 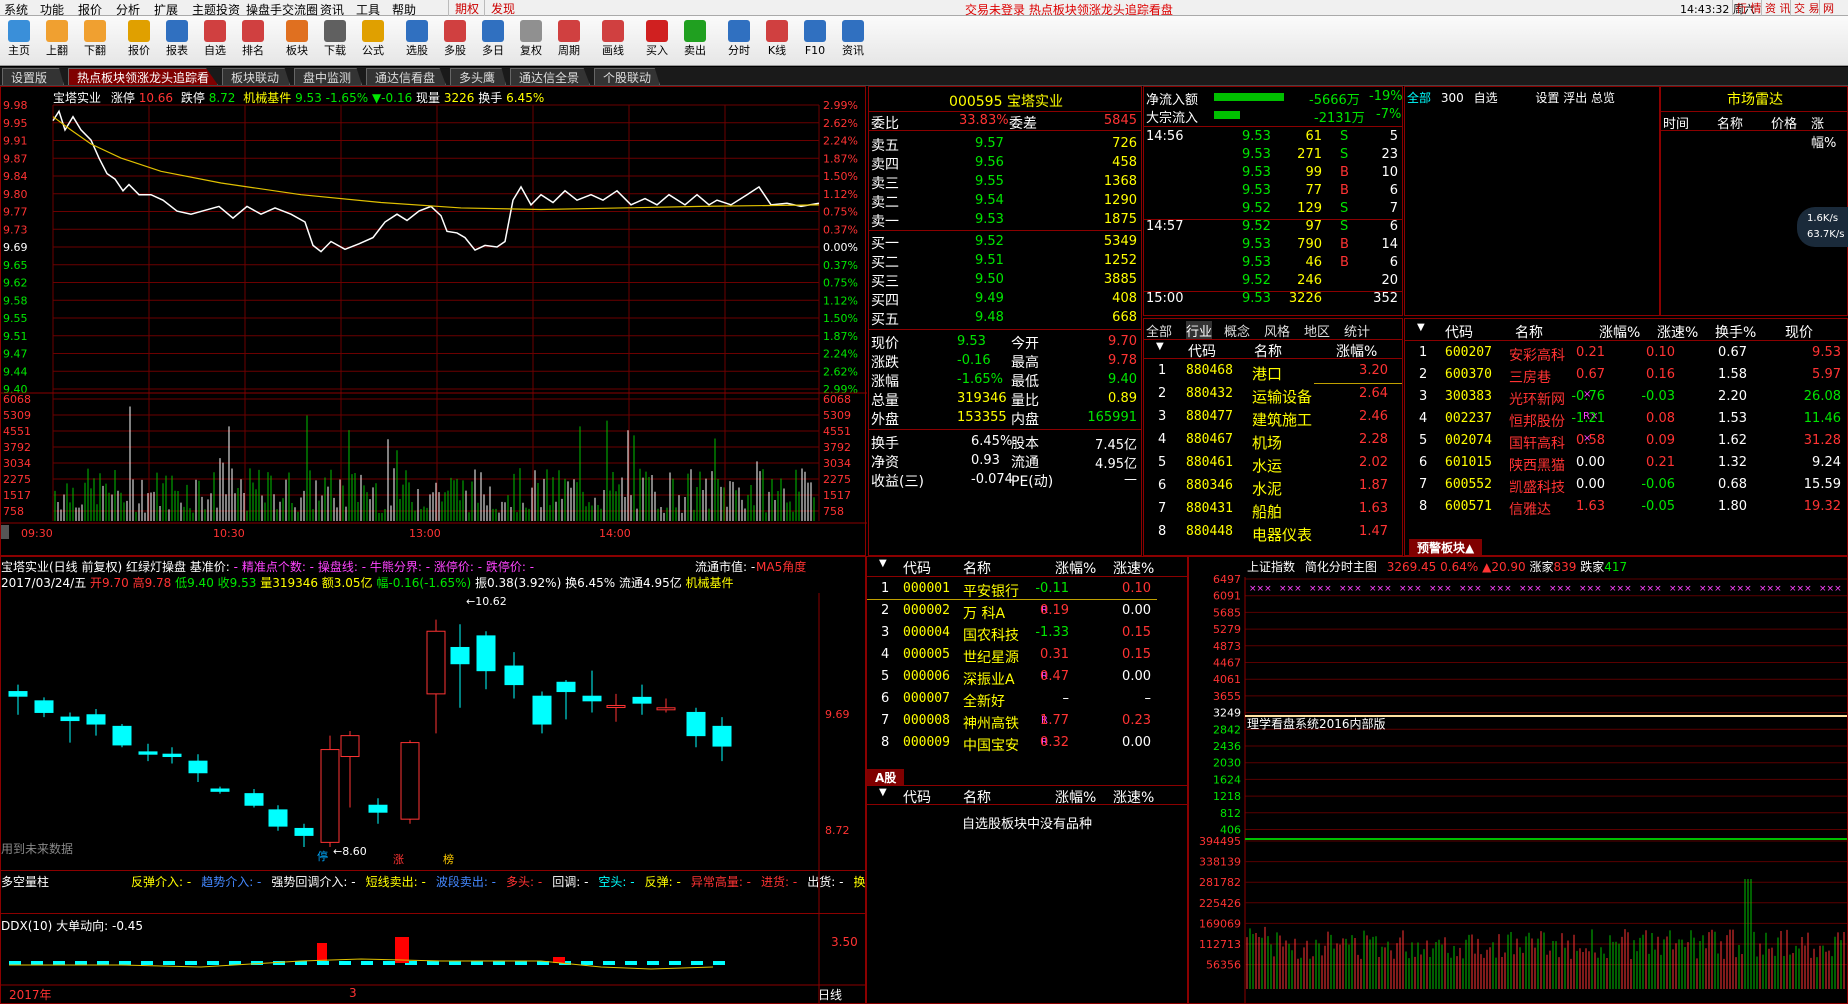 What do you see at coordinates (1446, 547) in the screenshot?
I see `warn-tab: 预警板块▲` at bounding box center [1446, 547].